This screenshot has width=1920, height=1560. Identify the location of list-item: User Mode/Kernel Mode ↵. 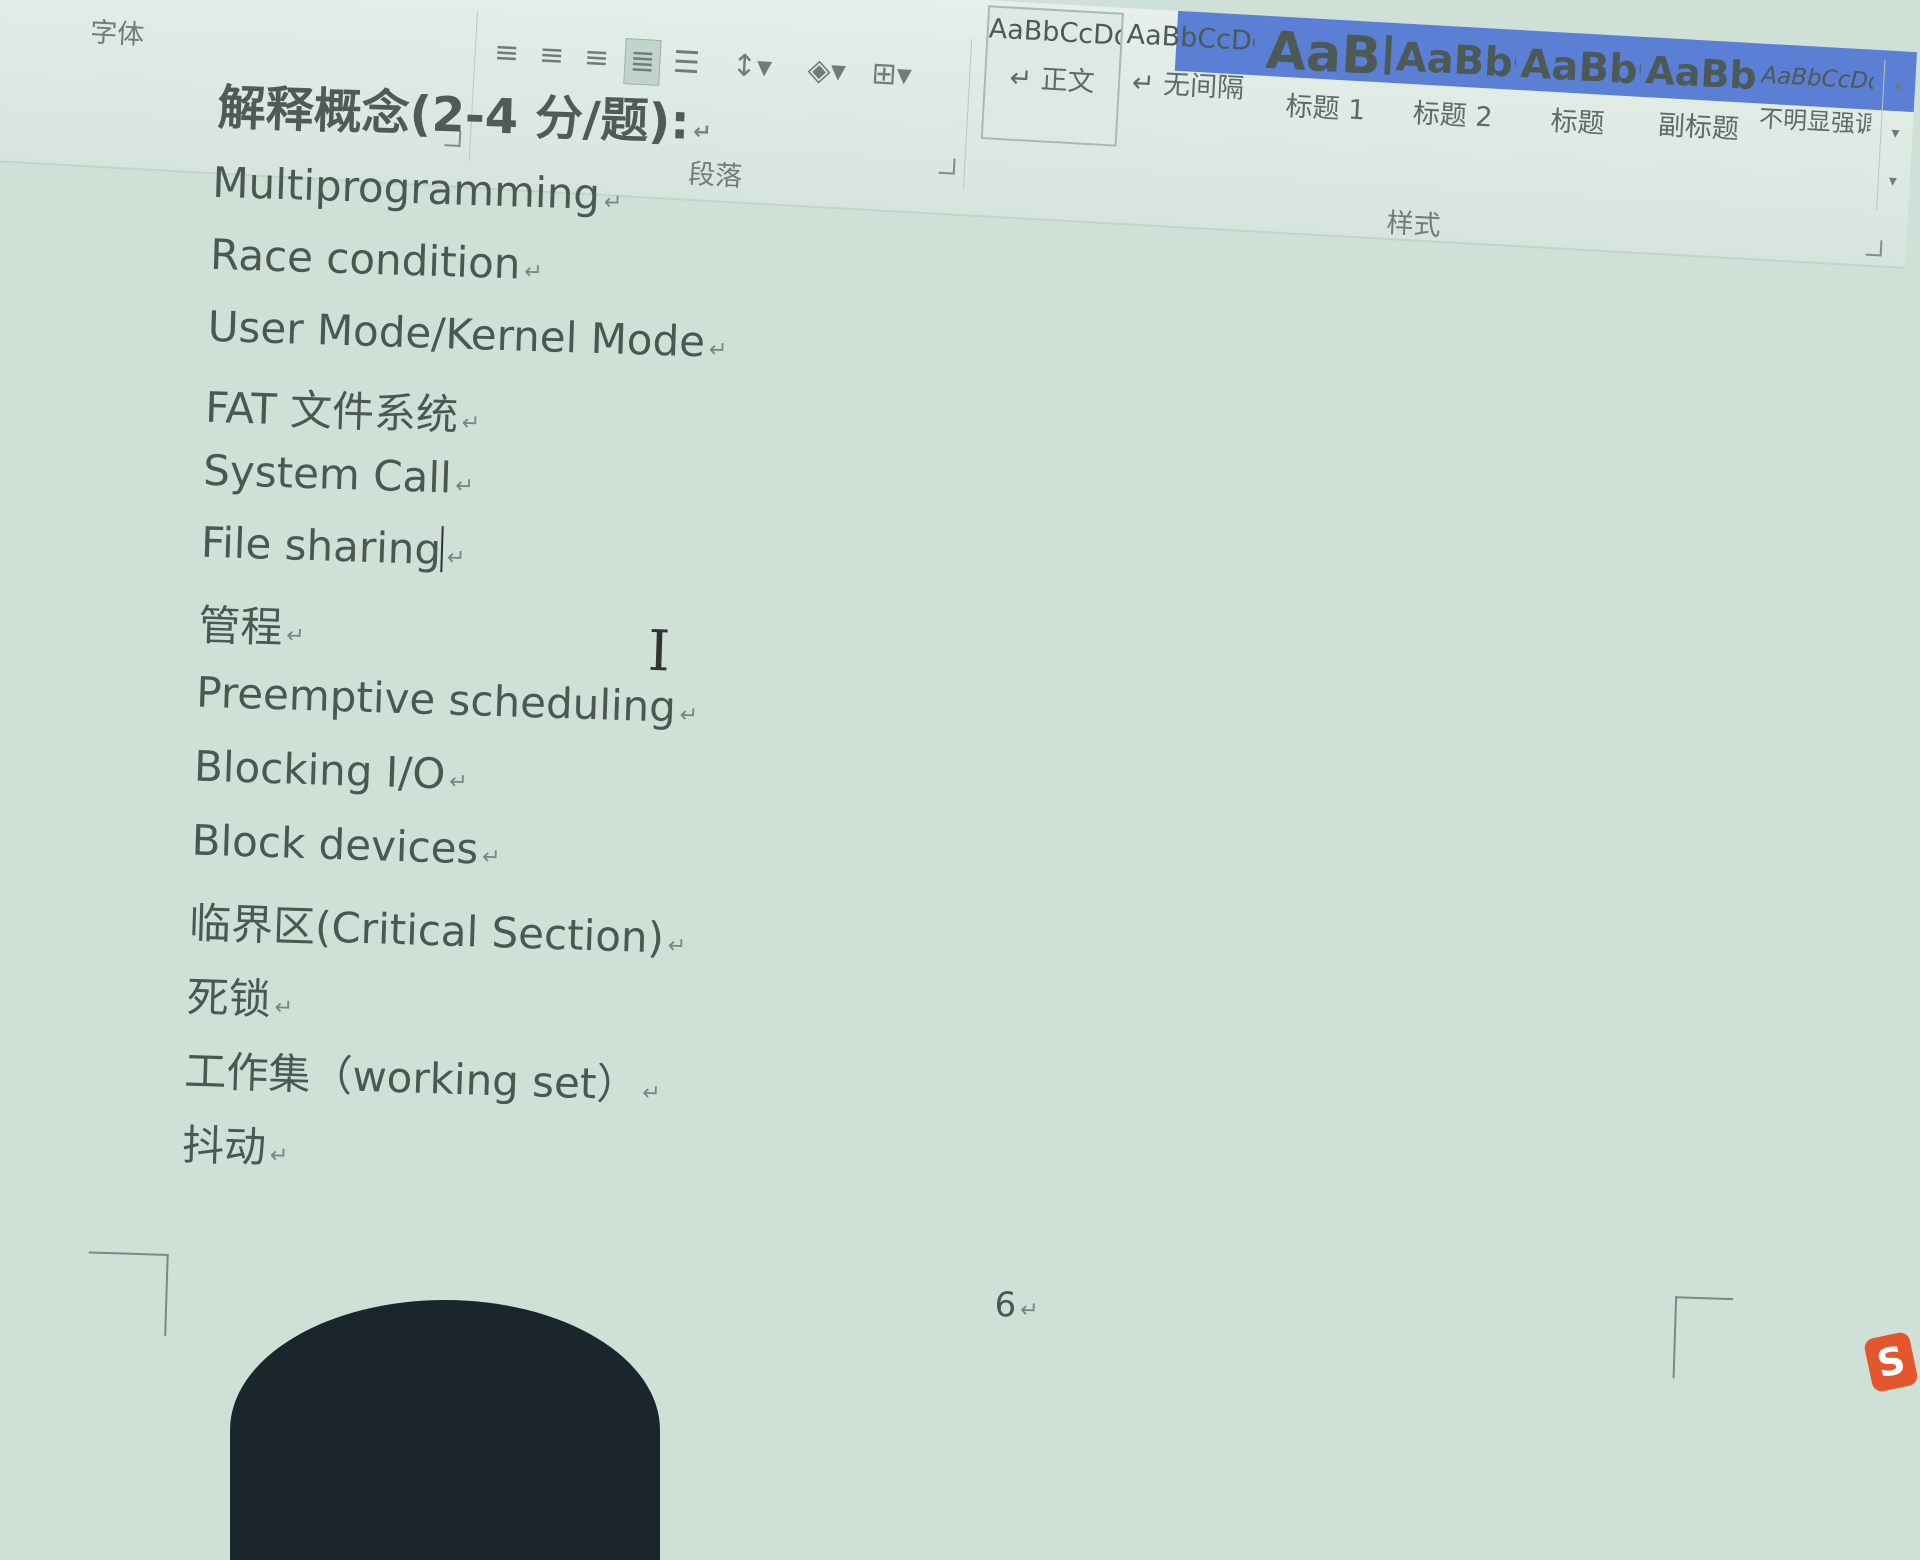
(467, 334).